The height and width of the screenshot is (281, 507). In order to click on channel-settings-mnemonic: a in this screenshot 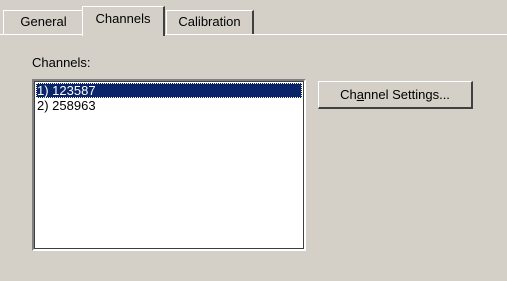, I will do `click(360, 94)`.